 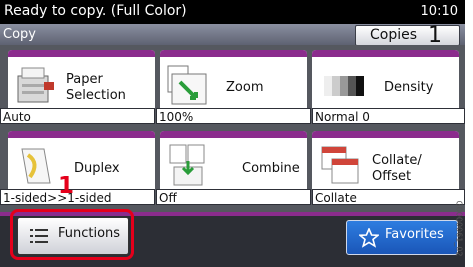 What do you see at coordinates (245, 87) in the screenshot?
I see `tile-label-line1: Zoom` at bounding box center [245, 87].